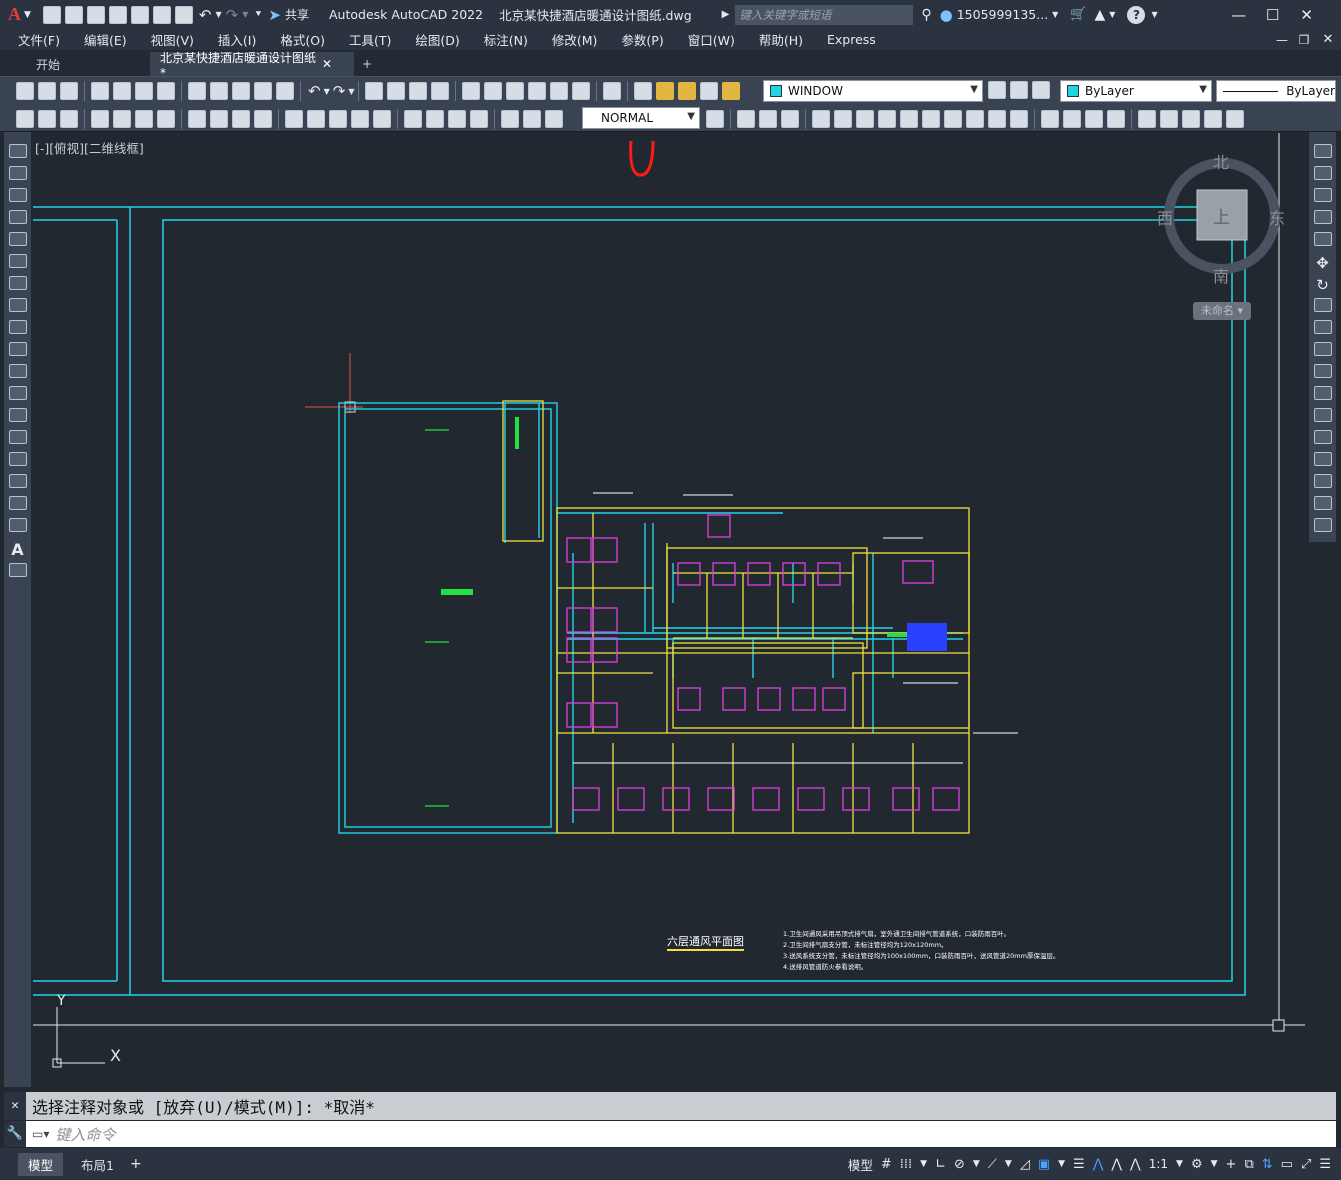 The height and width of the screenshot is (1180, 1341). What do you see at coordinates (1158, 1164) in the screenshot?
I see `annotation-scale-value: 1:1` at bounding box center [1158, 1164].